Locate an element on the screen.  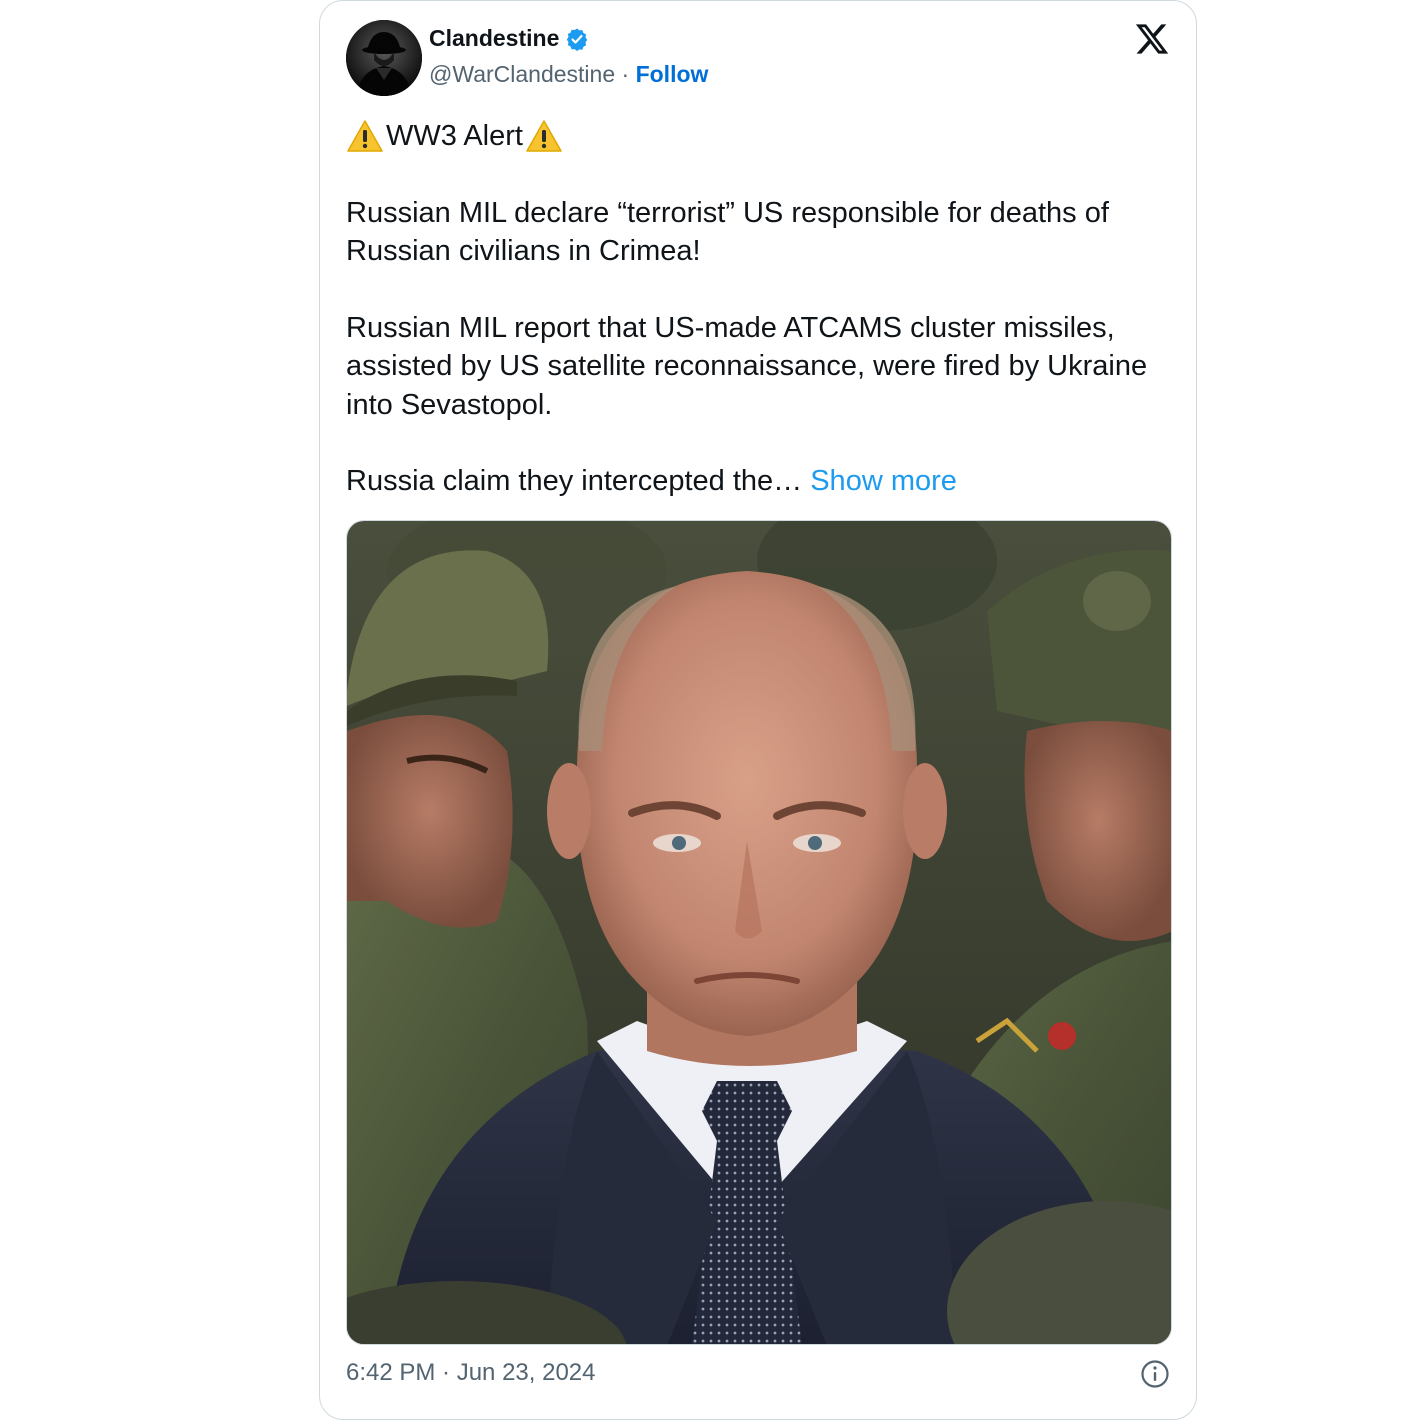
author-handle-row: @WarClandestine · Follow is located at coordinates (568, 74).